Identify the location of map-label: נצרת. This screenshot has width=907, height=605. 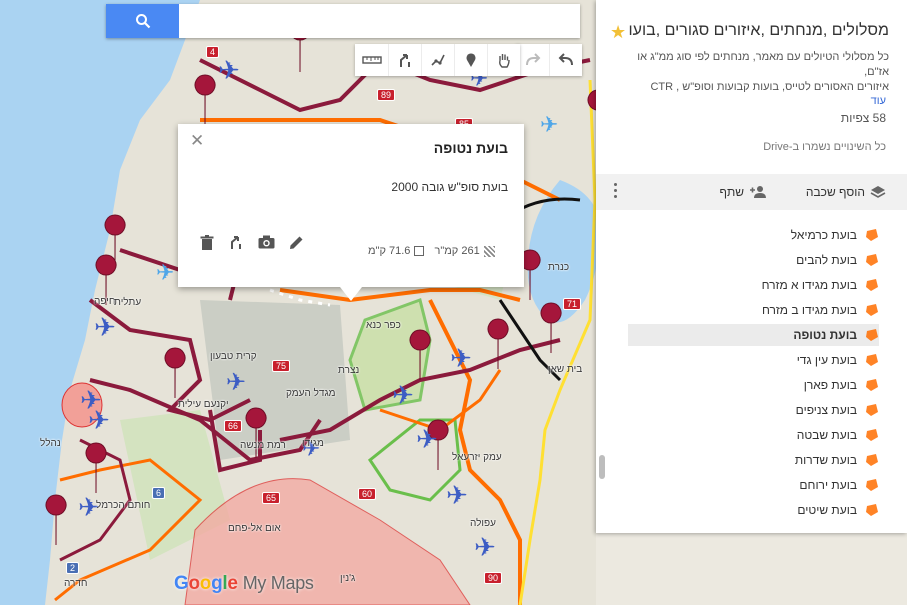
(349, 370).